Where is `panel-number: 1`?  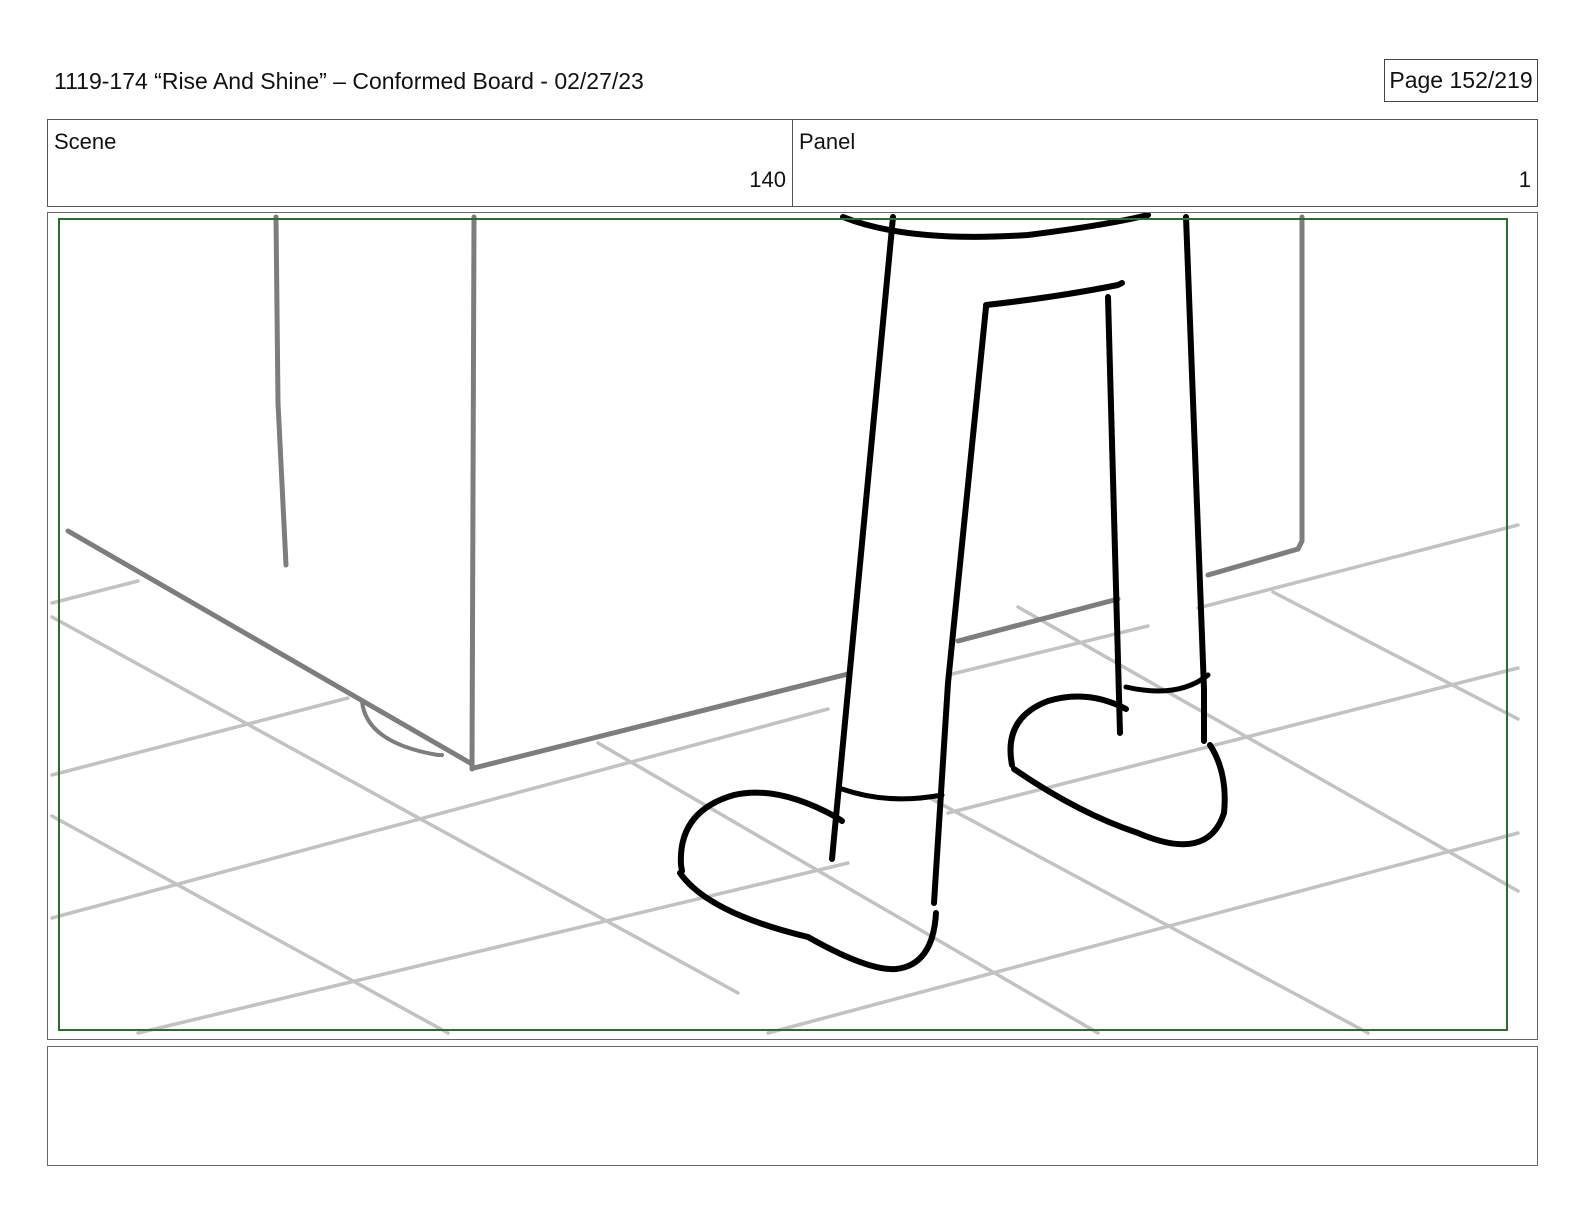
panel-number: 1 is located at coordinates (1524, 179).